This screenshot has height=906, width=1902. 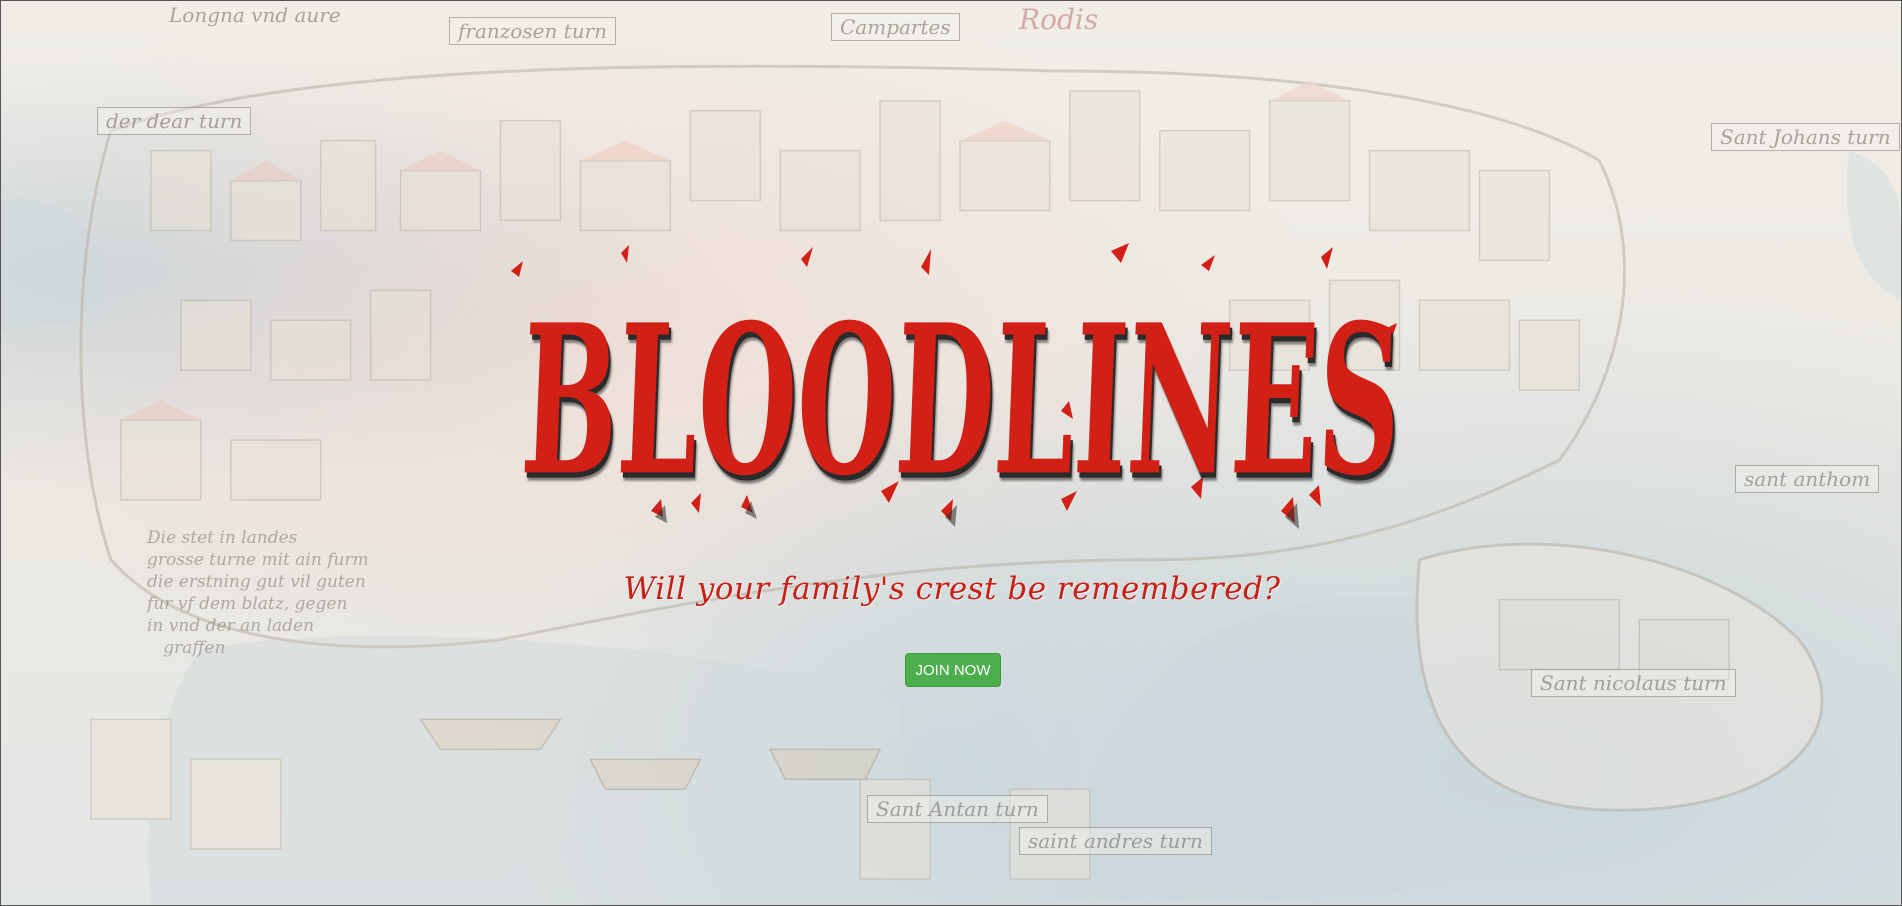 What do you see at coordinates (953, 670) in the screenshot?
I see `join-now-button: JOIN NOW` at bounding box center [953, 670].